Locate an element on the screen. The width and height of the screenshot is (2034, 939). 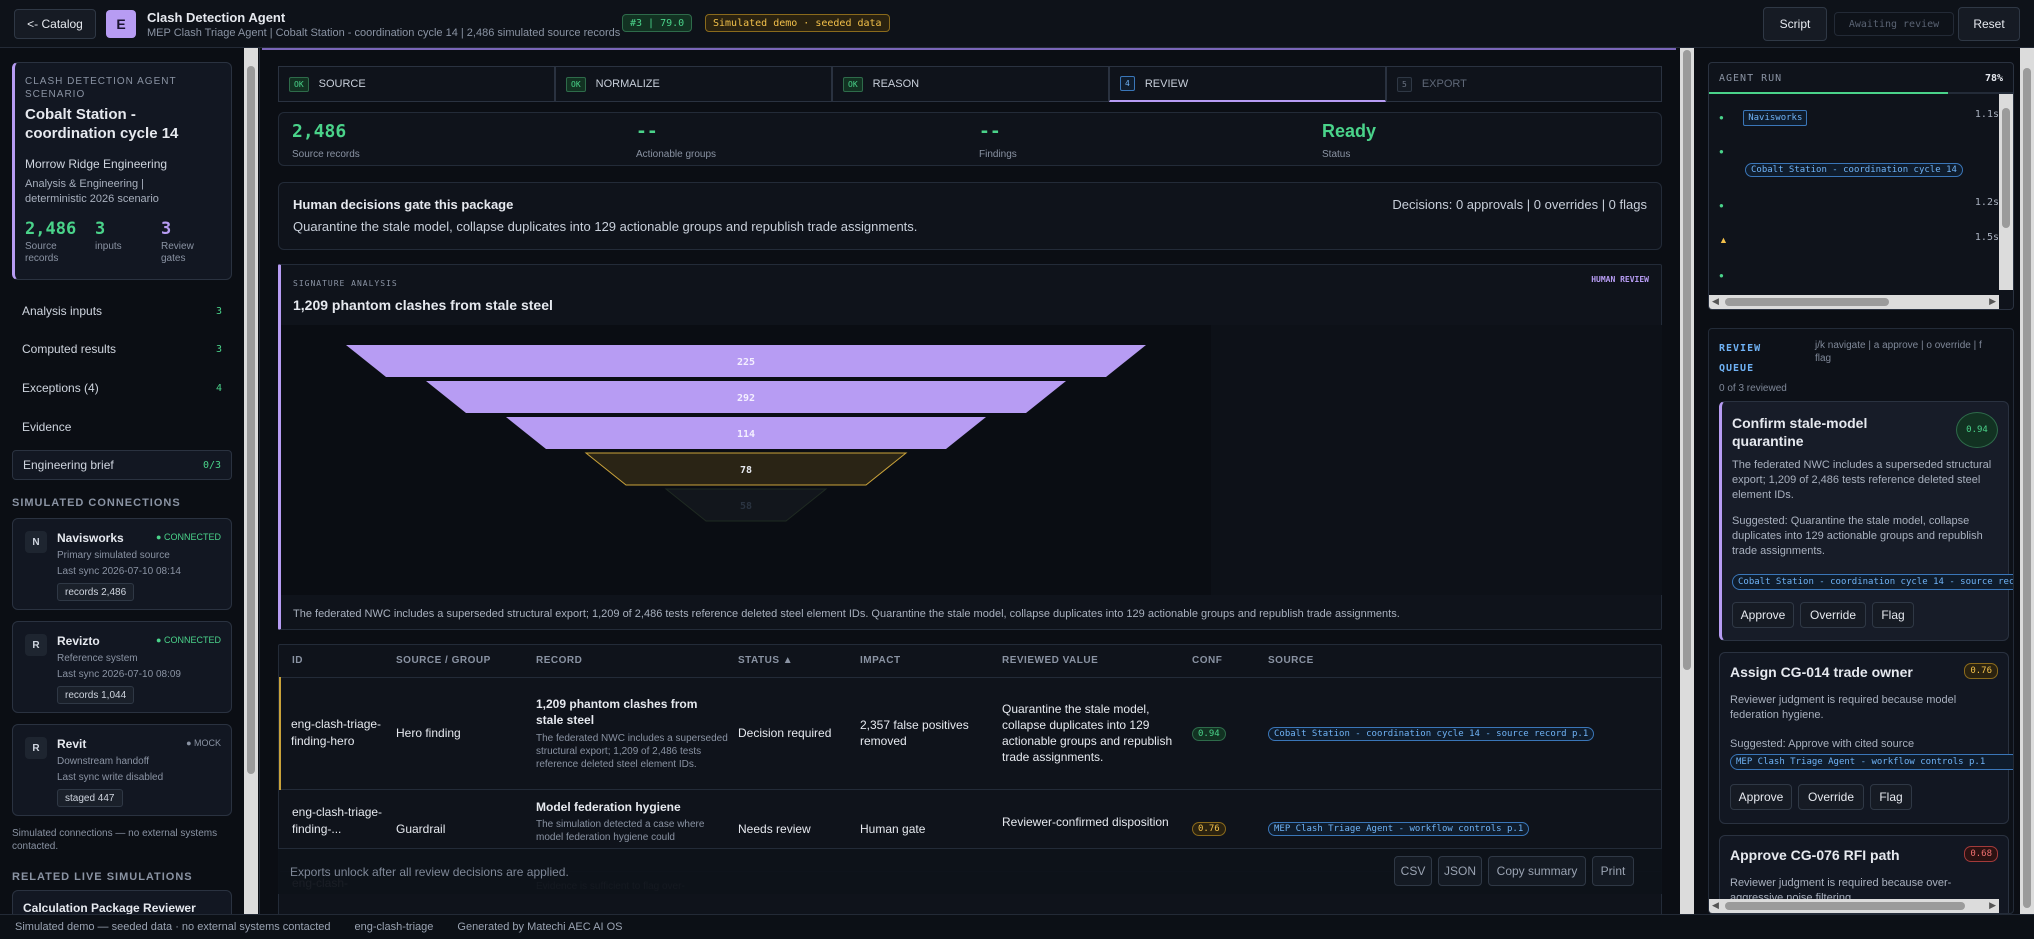
main-scrollbar-thumb is located at coordinates (1687, 360).